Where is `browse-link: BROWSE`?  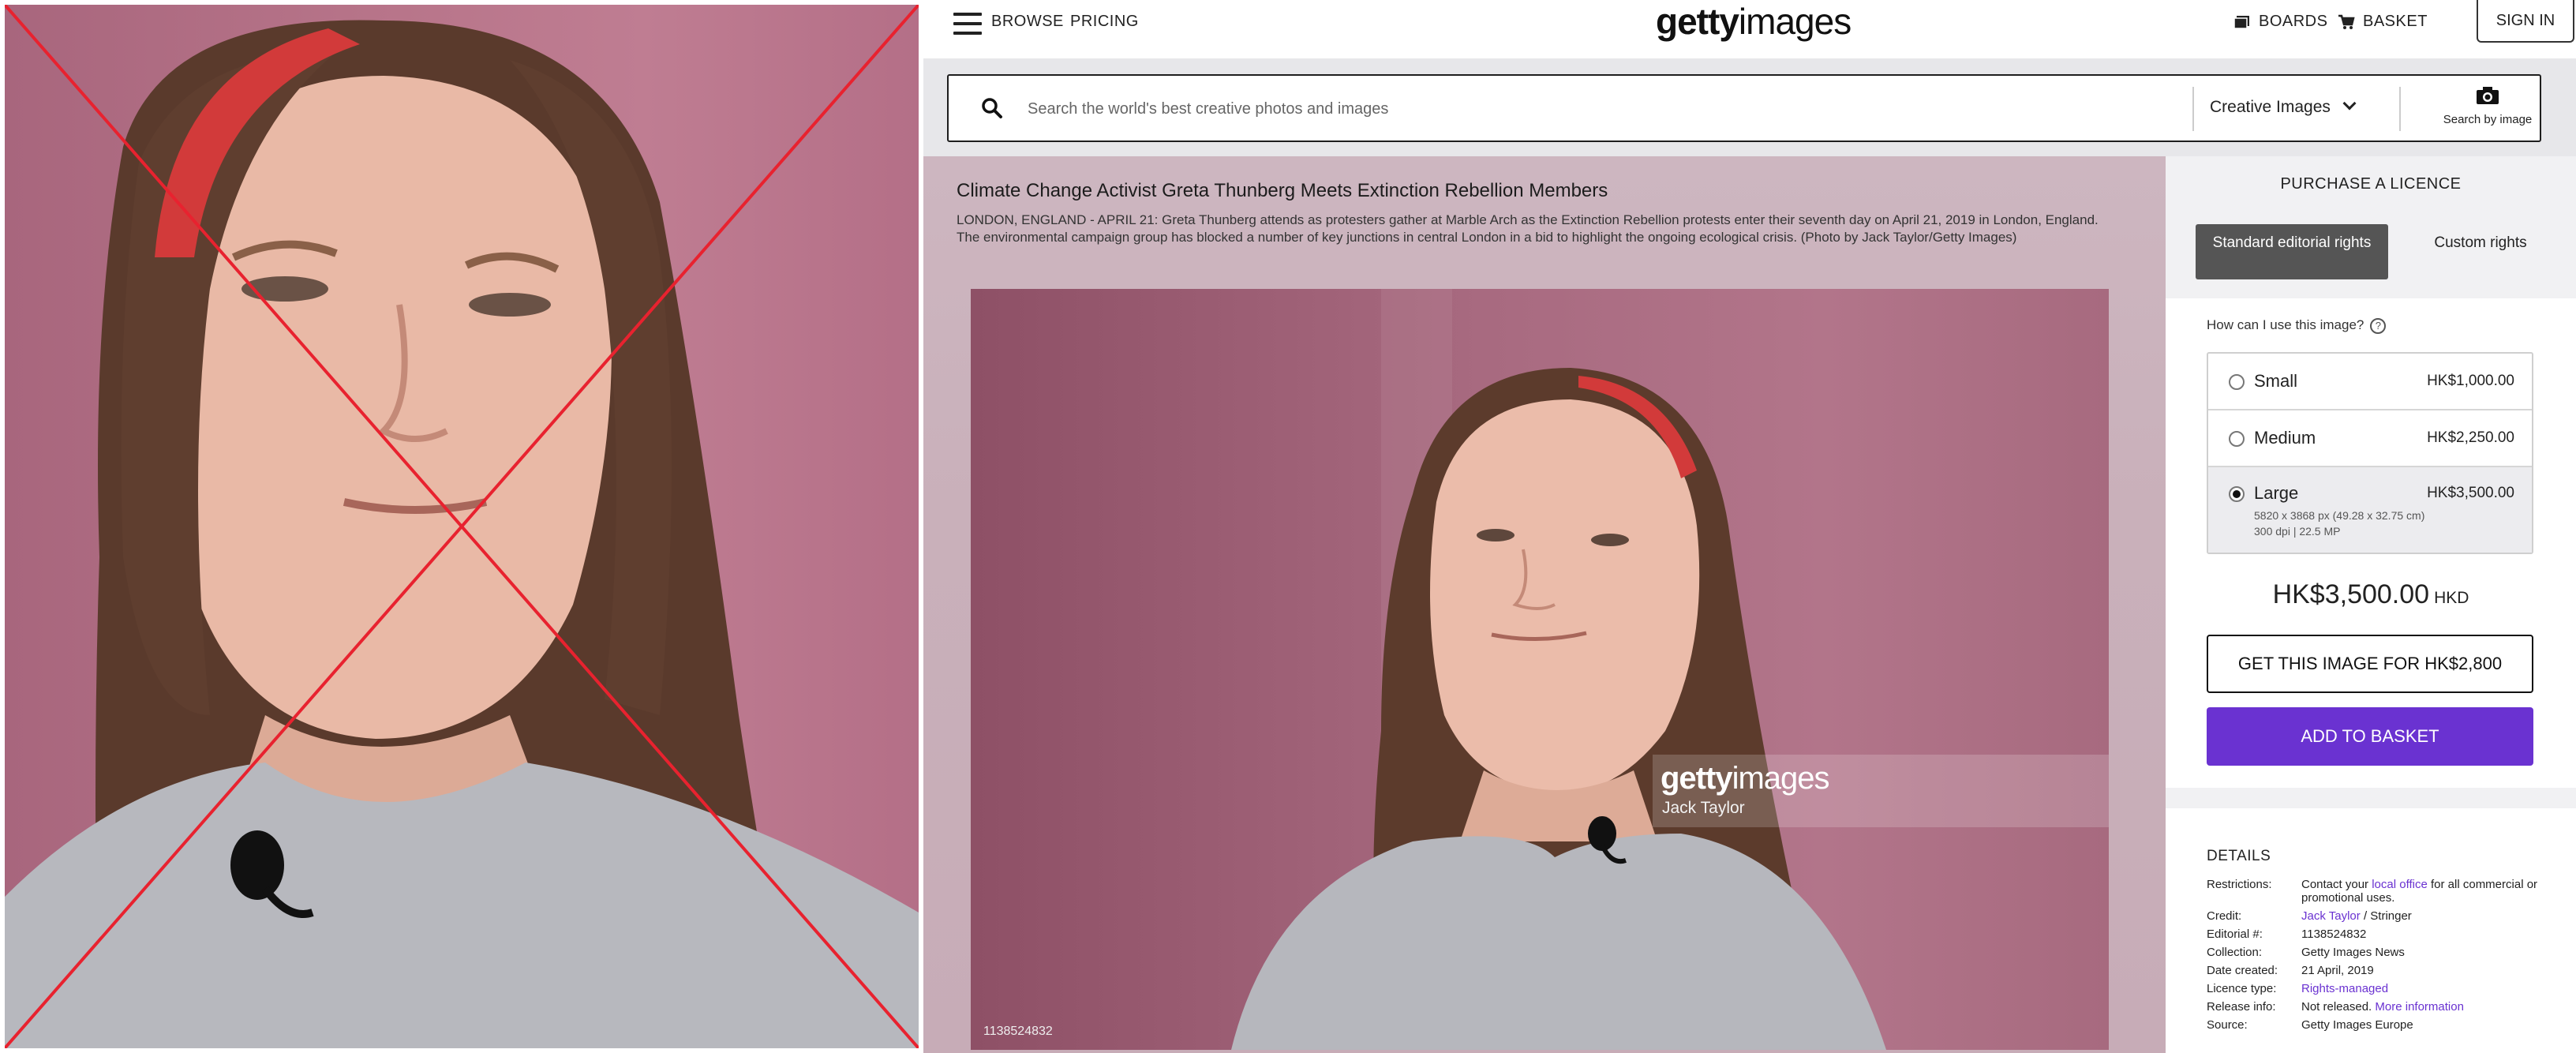
browse-link: BROWSE is located at coordinates (1027, 22).